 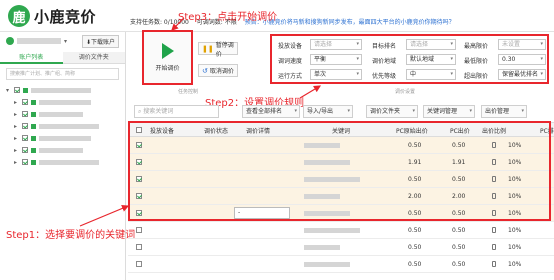 What do you see at coordinates (522, 44) in the screenshot?
I see `setting-select: 未设置 ▾` at bounding box center [522, 44].